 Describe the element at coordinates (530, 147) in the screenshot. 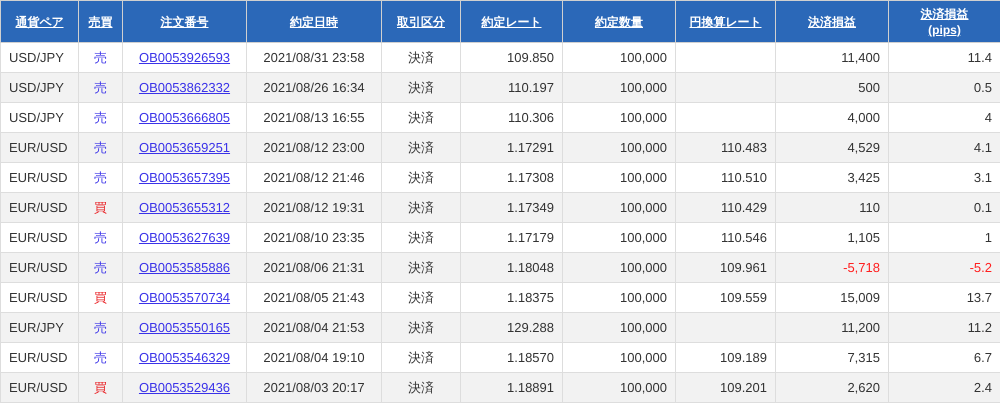

I see `table-cell: 1.17291` at that location.